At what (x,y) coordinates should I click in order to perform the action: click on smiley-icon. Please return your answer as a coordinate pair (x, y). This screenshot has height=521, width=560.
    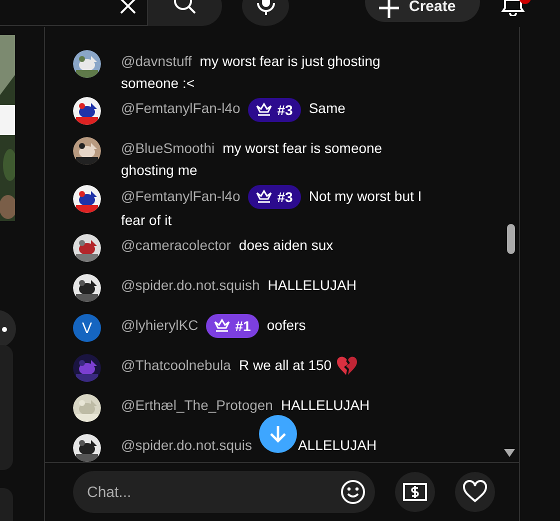
    Looking at the image, I should click on (353, 492).